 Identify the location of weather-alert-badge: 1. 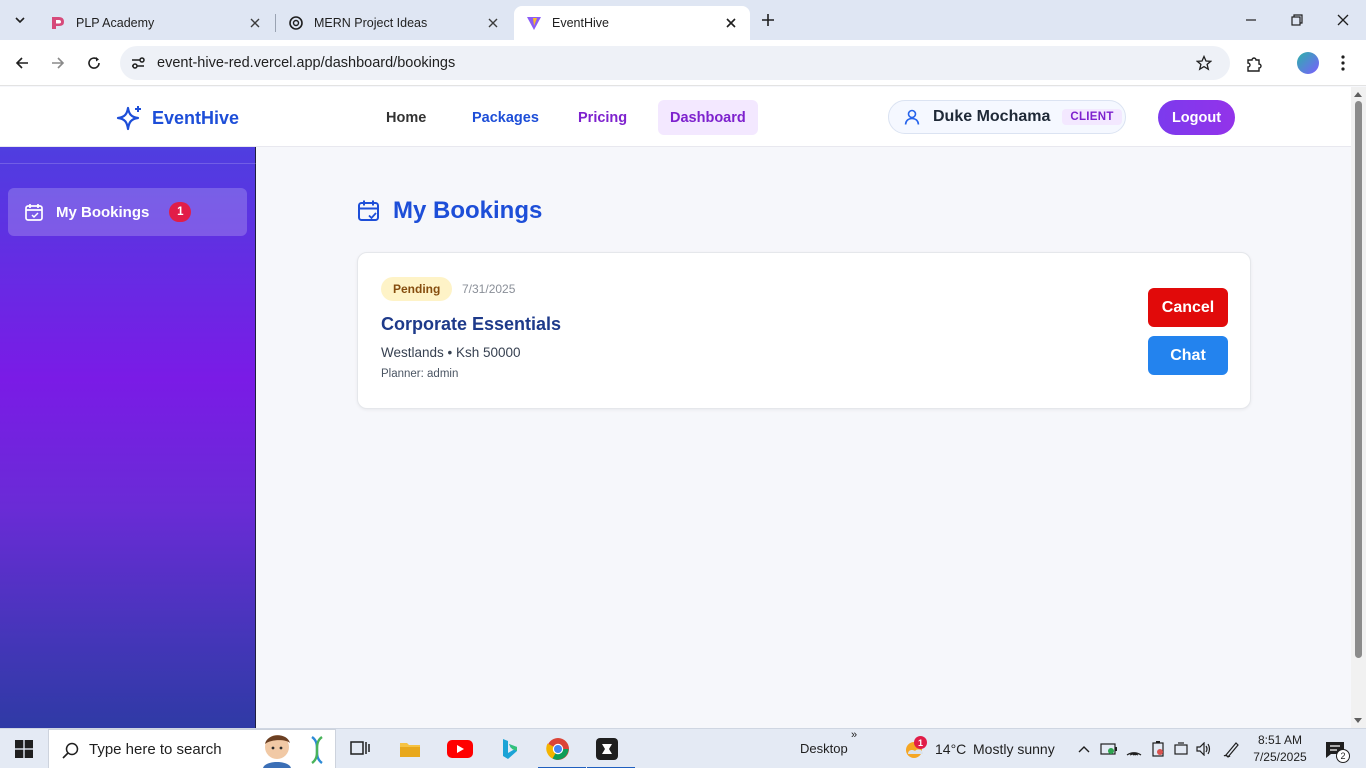
(920, 742).